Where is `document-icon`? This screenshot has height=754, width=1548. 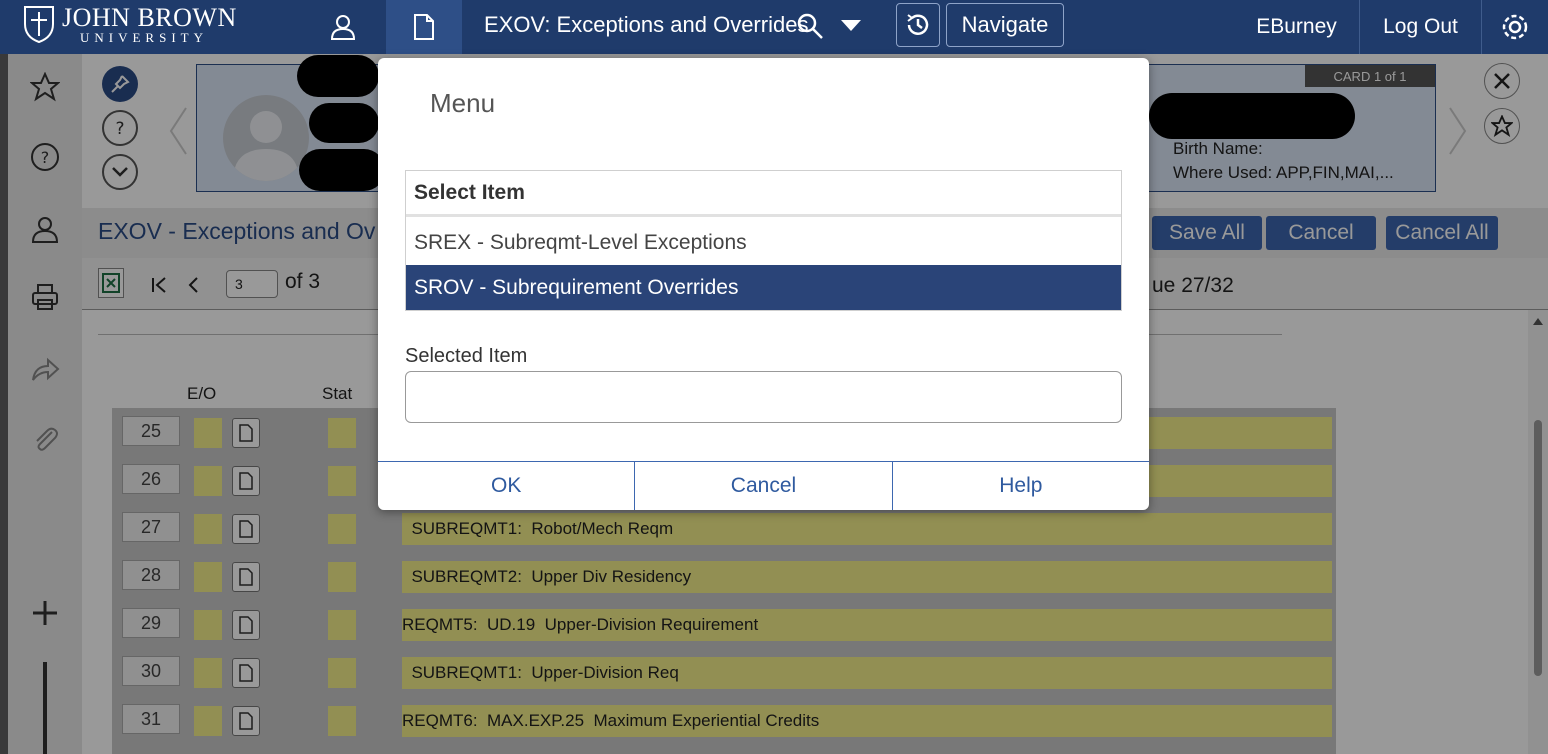 document-icon is located at coordinates (424, 27).